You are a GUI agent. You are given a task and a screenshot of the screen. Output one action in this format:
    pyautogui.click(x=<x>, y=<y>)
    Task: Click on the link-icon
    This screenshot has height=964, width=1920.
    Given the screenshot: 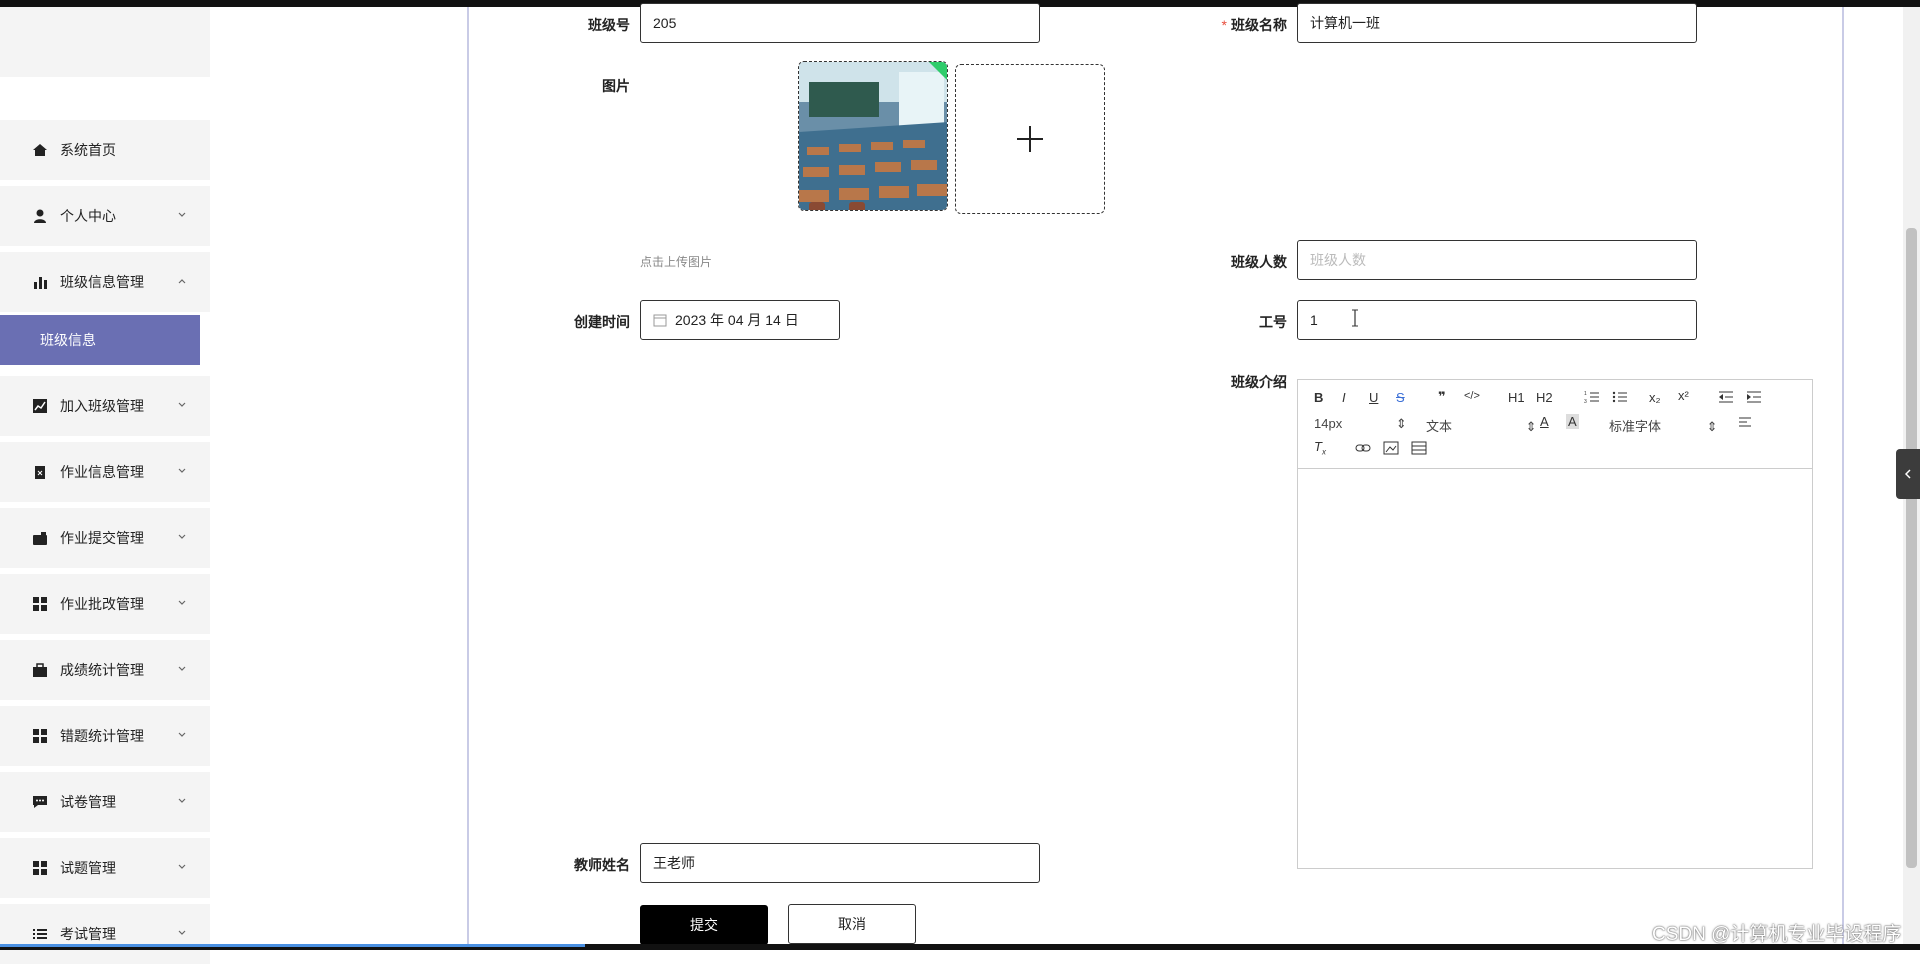 What is the action you would take?
    pyautogui.click(x=1363, y=448)
    